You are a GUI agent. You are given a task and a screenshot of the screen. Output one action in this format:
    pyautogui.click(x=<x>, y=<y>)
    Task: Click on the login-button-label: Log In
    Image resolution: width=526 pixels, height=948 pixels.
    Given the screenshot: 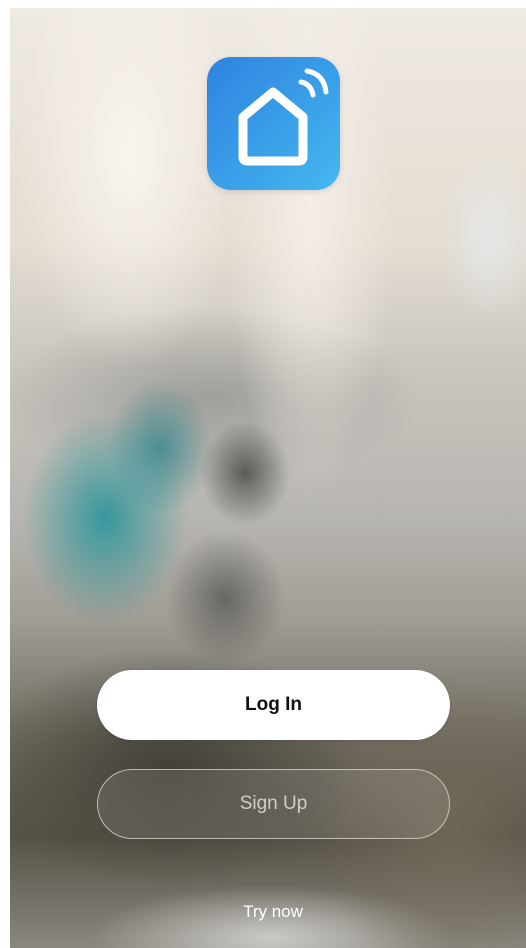 What is the action you would take?
    pyautogui.click(x=273, y=704)
    